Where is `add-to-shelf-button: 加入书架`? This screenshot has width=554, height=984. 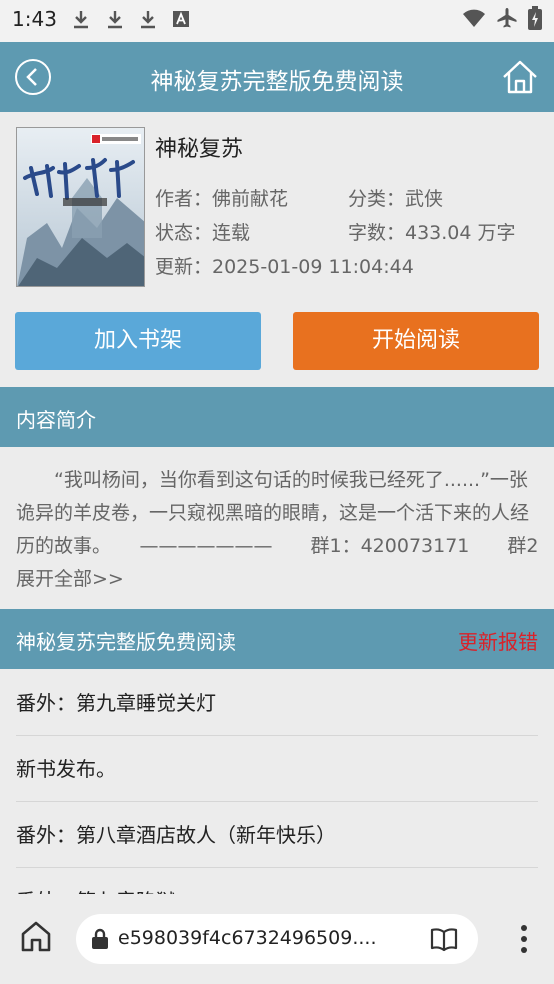
add-to-shelf-button: 加入书架 is located at coordinates (138, 341).